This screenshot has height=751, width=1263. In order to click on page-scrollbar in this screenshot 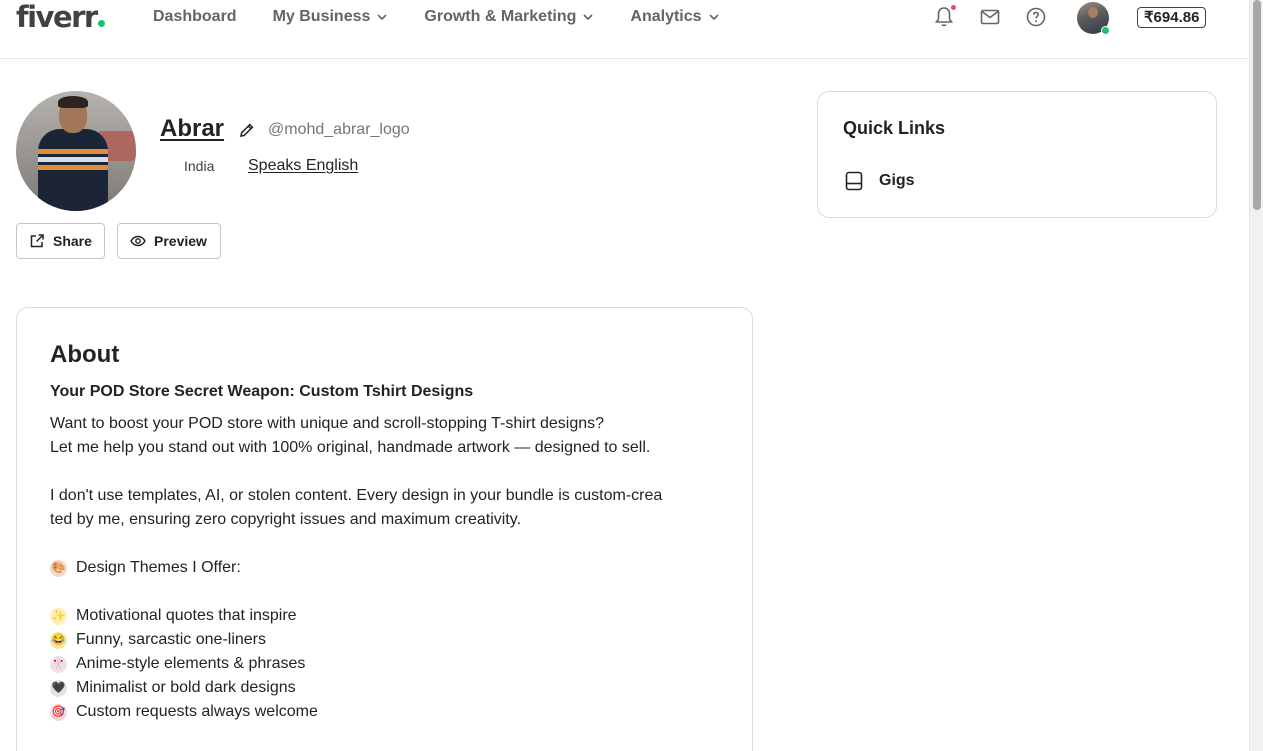, I will do `click(1256, 375)`.